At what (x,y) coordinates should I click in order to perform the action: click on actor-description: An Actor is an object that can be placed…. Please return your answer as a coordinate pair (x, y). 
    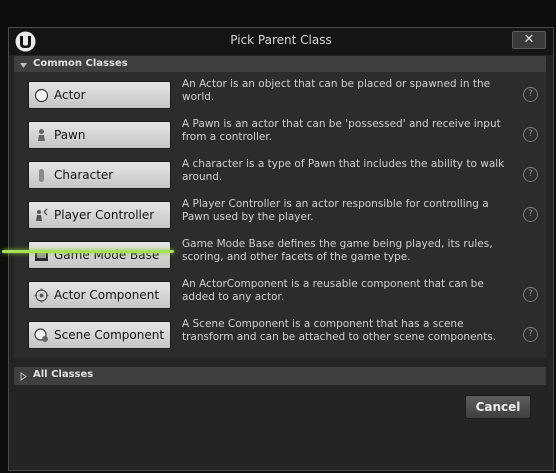
    Looking at the image, I should click on (336, 90).